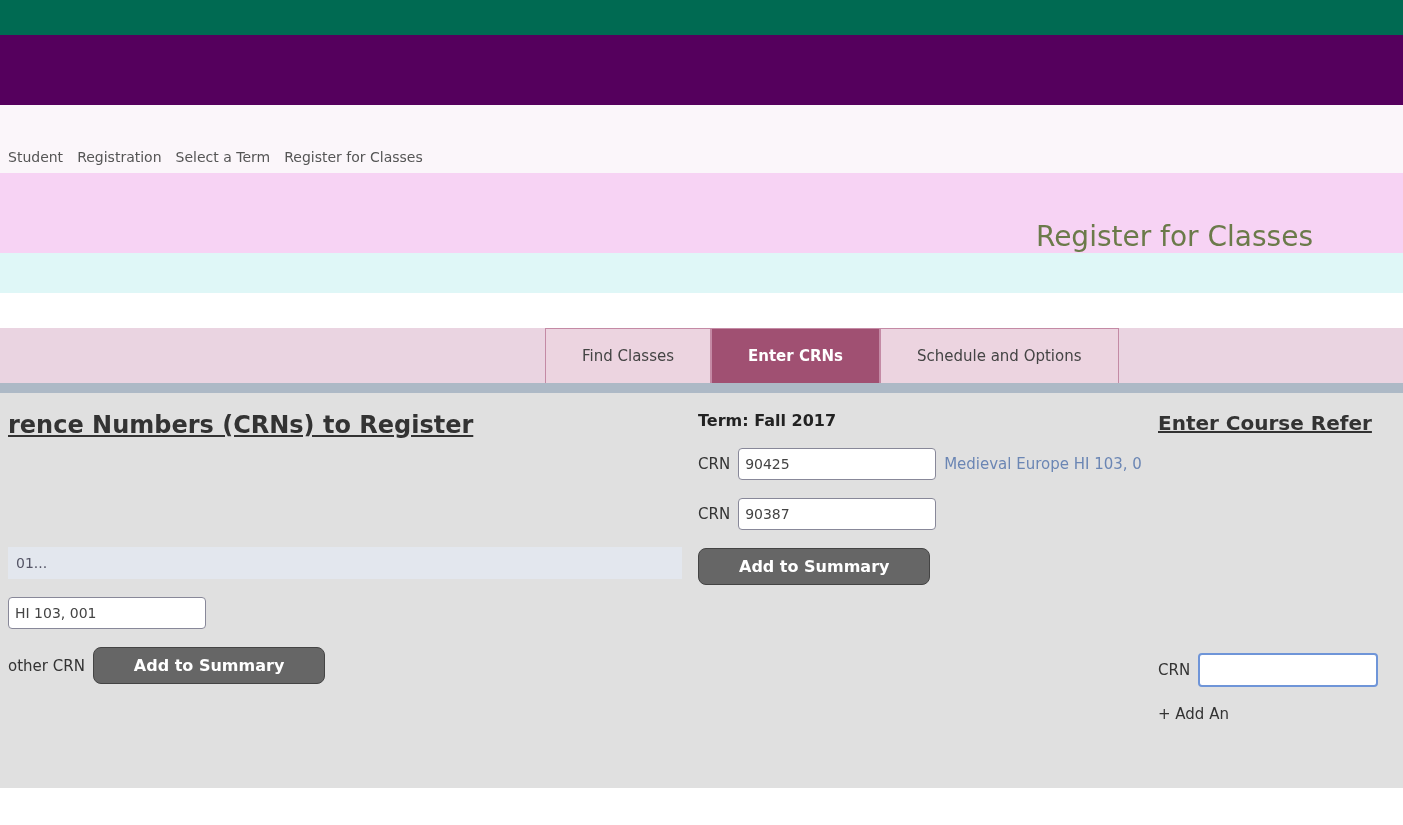 The height and width of the screenshot is (825, 1403). Describe the element at coordinates (1174, 236) in the screenshot. I see `page-title: Register for Classes` at that location.